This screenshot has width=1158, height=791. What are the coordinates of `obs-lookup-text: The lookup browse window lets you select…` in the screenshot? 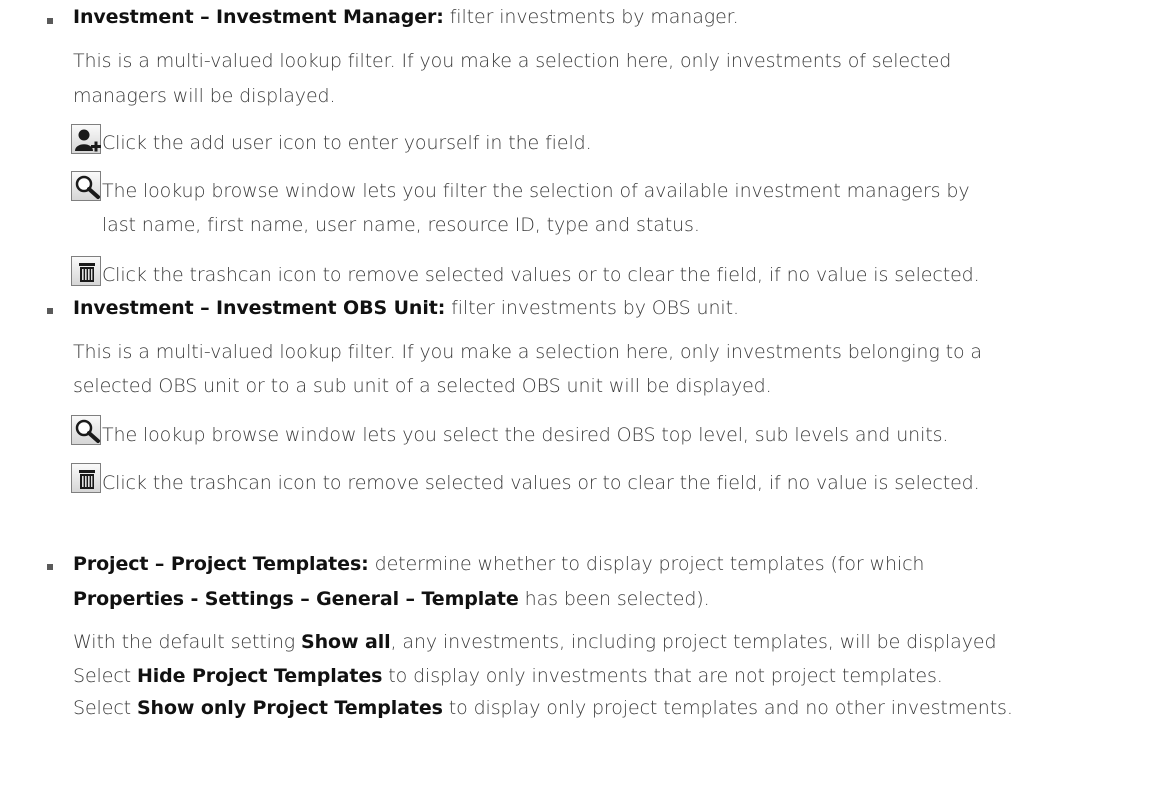 It's located at (525, 435).